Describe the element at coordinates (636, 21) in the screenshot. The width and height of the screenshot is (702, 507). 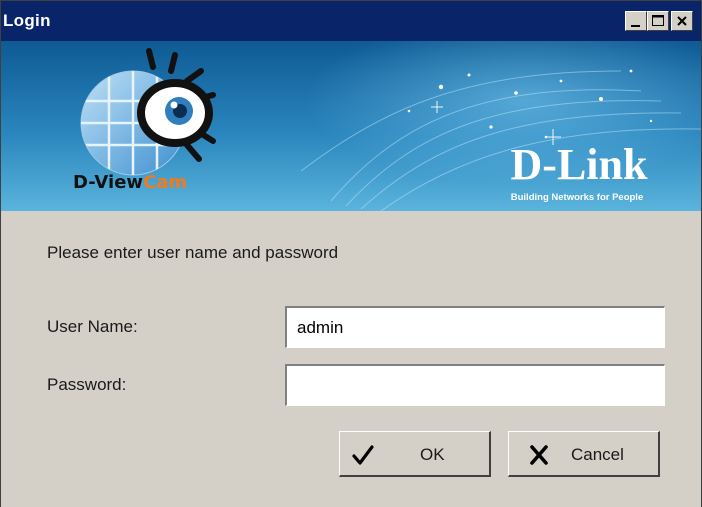
I see `minimize-button` at that location.